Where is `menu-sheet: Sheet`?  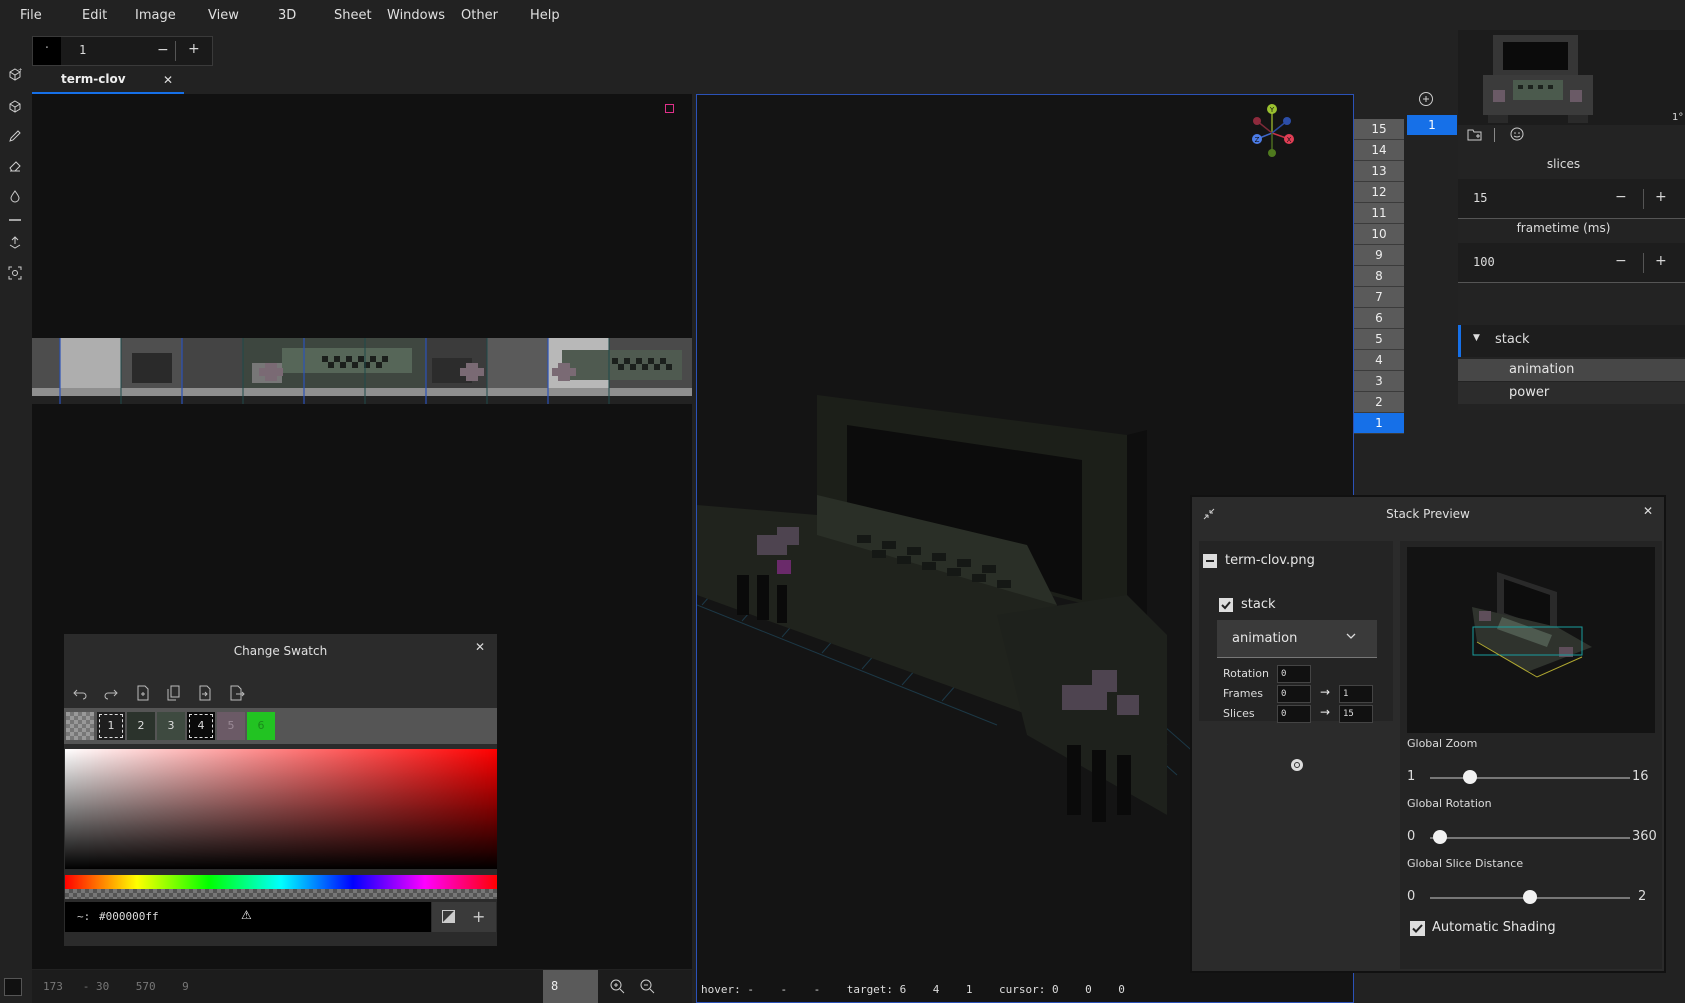 menu-sheet: Sheet is located at coordinates (353, 15).